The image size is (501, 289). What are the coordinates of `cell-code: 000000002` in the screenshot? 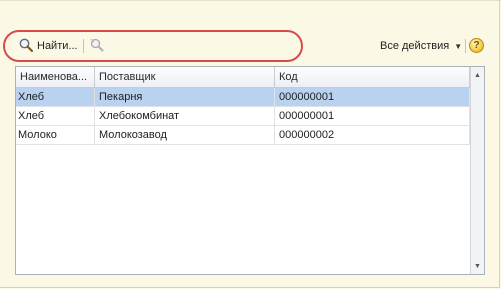 It's located at (372, 135).